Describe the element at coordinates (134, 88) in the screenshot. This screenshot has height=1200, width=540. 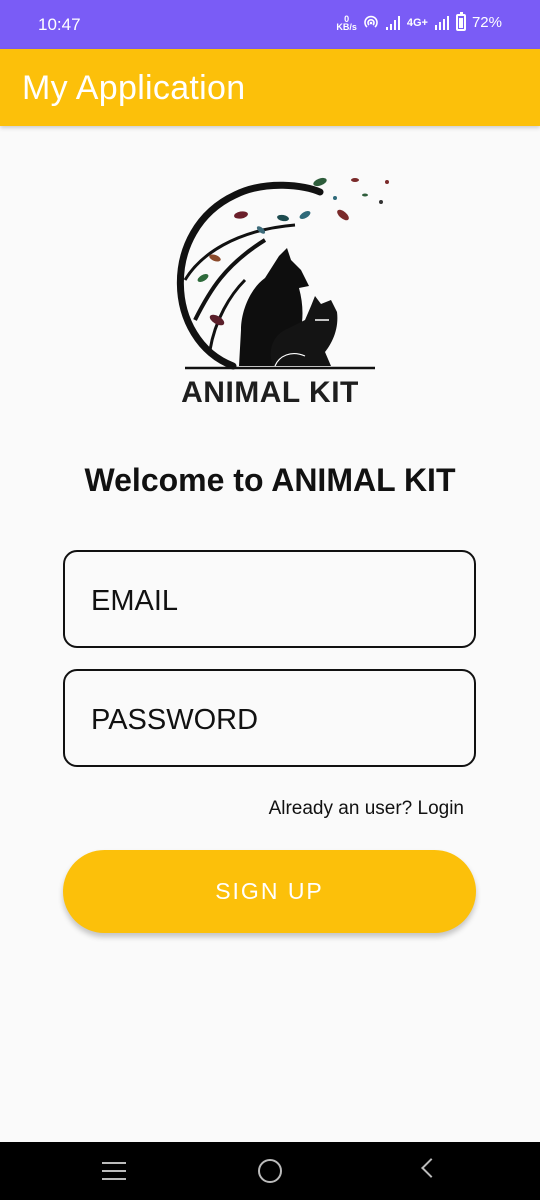
I see `app-title: My Application` at that location.